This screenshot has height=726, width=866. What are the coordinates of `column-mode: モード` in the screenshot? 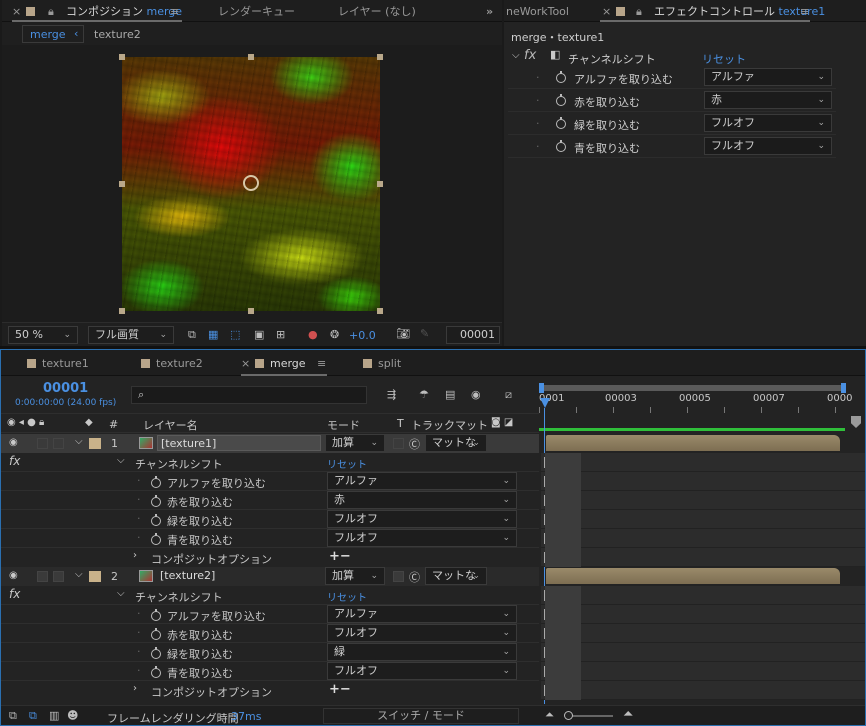 It's located at (343, 425).